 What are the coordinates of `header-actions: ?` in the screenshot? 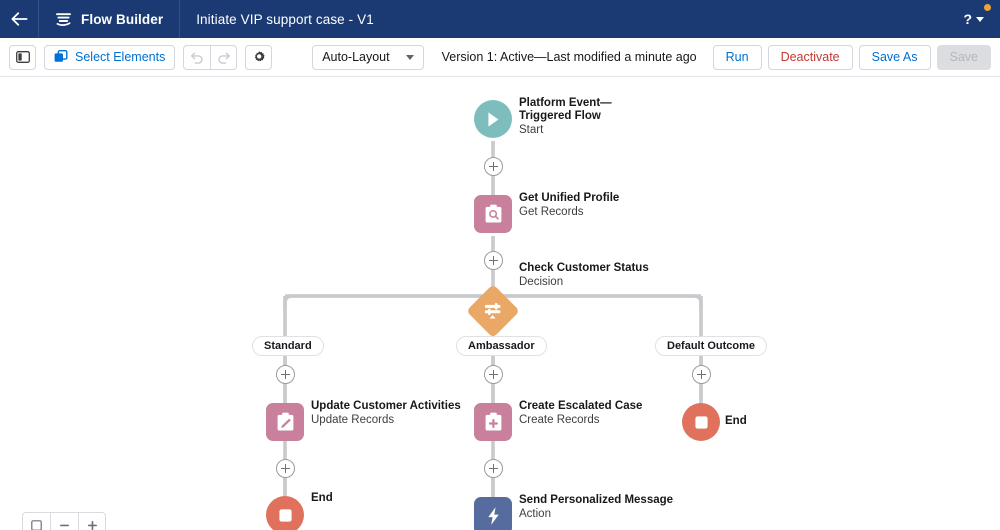 It's located at (981, 19).